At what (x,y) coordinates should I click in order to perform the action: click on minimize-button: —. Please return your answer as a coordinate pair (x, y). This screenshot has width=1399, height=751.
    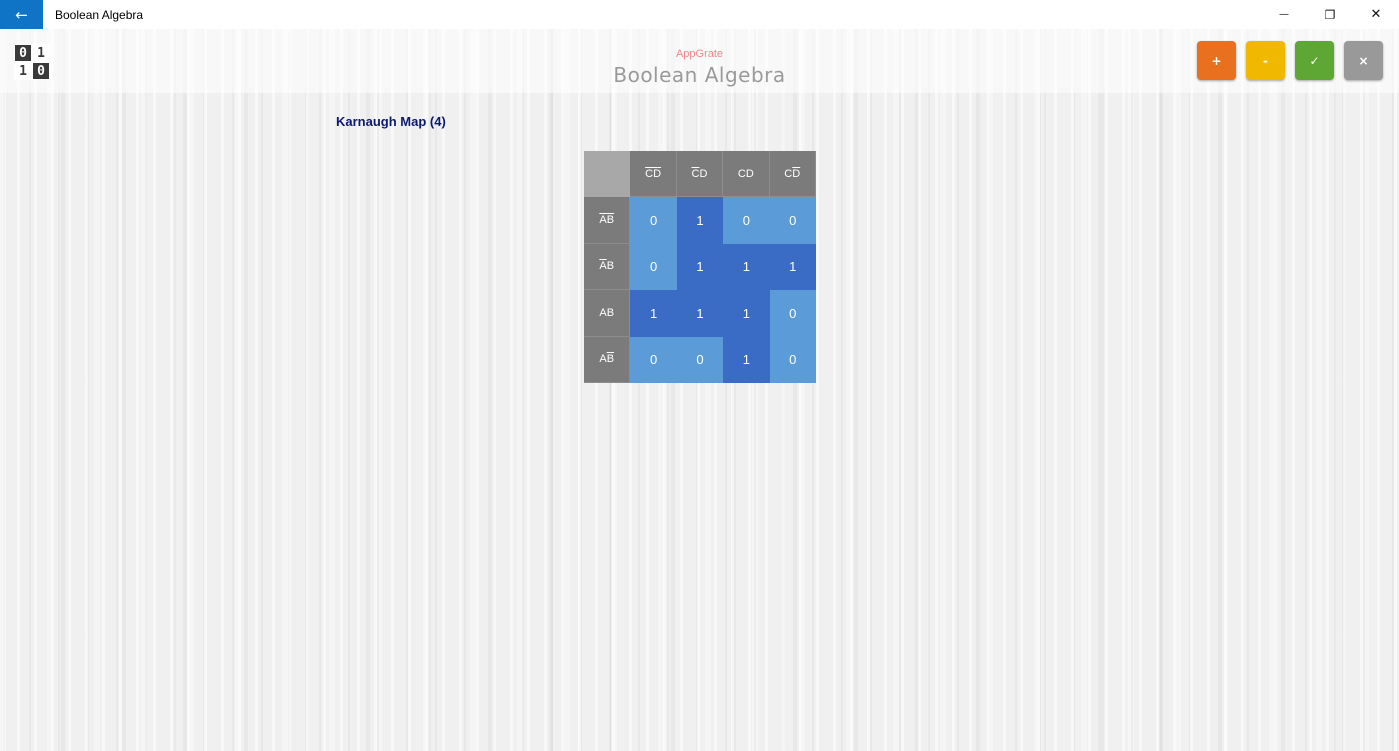
    Looking at the image, I should click on (1284, 14).